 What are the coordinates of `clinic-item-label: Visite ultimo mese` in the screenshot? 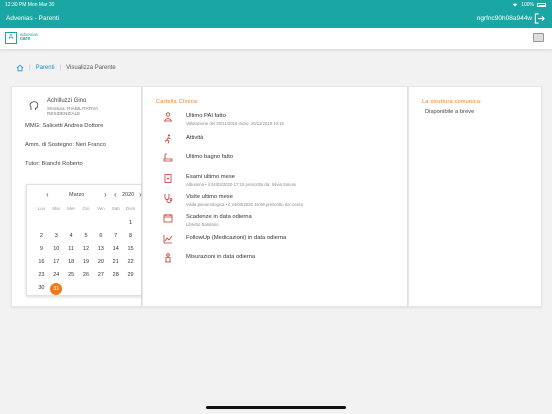 It's located at (209, 197).